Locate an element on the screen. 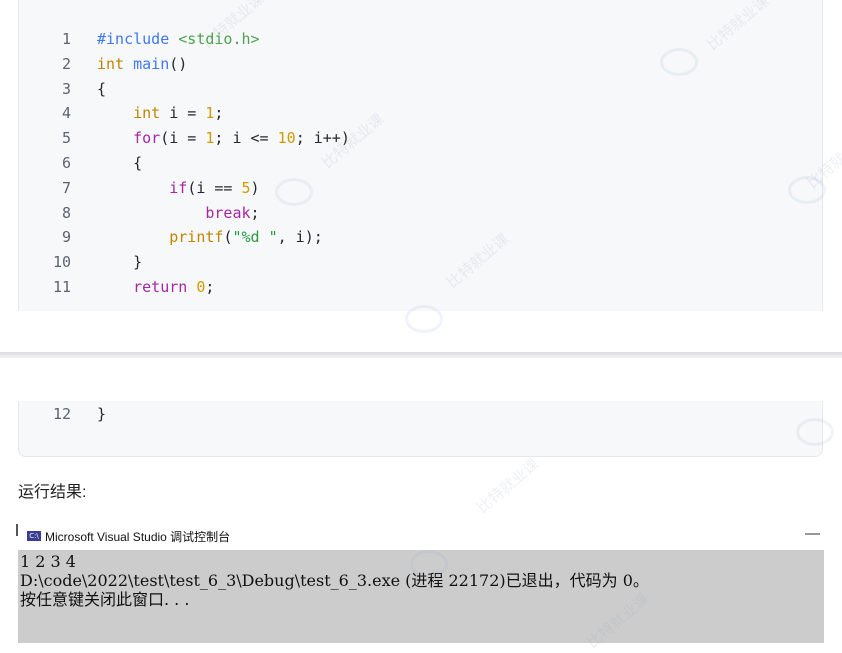 The image size is (842, 653). console-output-line: 按任意键关闭此窗口. . . is located at coordinates (105, 599).